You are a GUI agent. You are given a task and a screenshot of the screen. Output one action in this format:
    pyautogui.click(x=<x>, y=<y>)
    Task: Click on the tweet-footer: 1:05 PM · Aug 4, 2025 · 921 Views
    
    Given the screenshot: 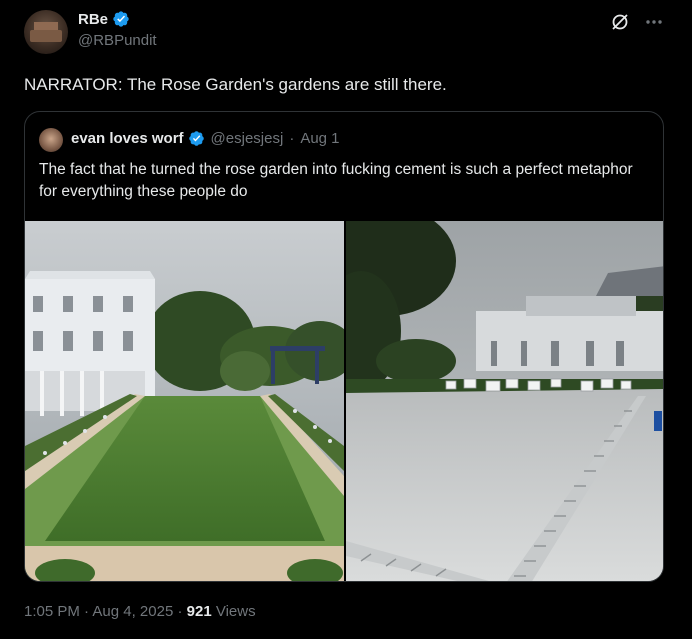 What is the action you would take?
    pyautogui.click(x=140, y=611)
    